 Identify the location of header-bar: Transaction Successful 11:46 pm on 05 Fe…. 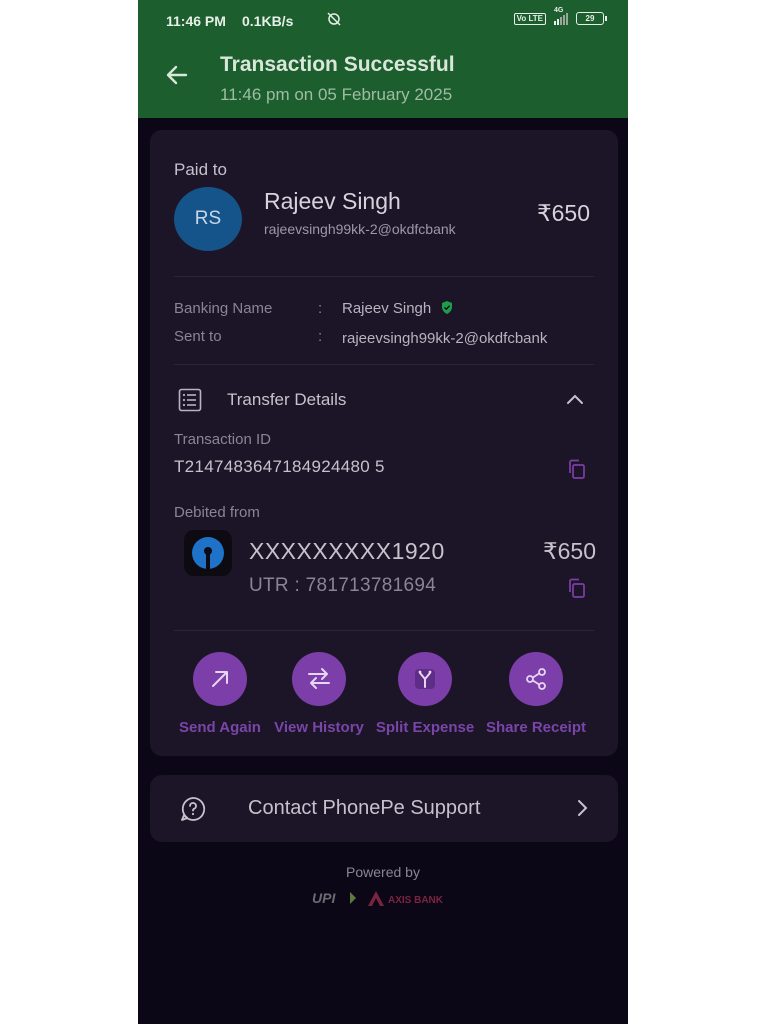
(383, 78).